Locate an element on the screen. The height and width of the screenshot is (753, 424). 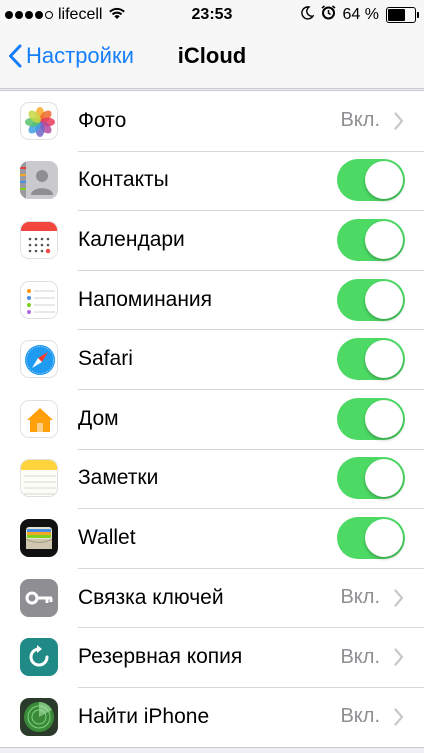
list-item-calendar: Календари is located at coordinates (212, 240).